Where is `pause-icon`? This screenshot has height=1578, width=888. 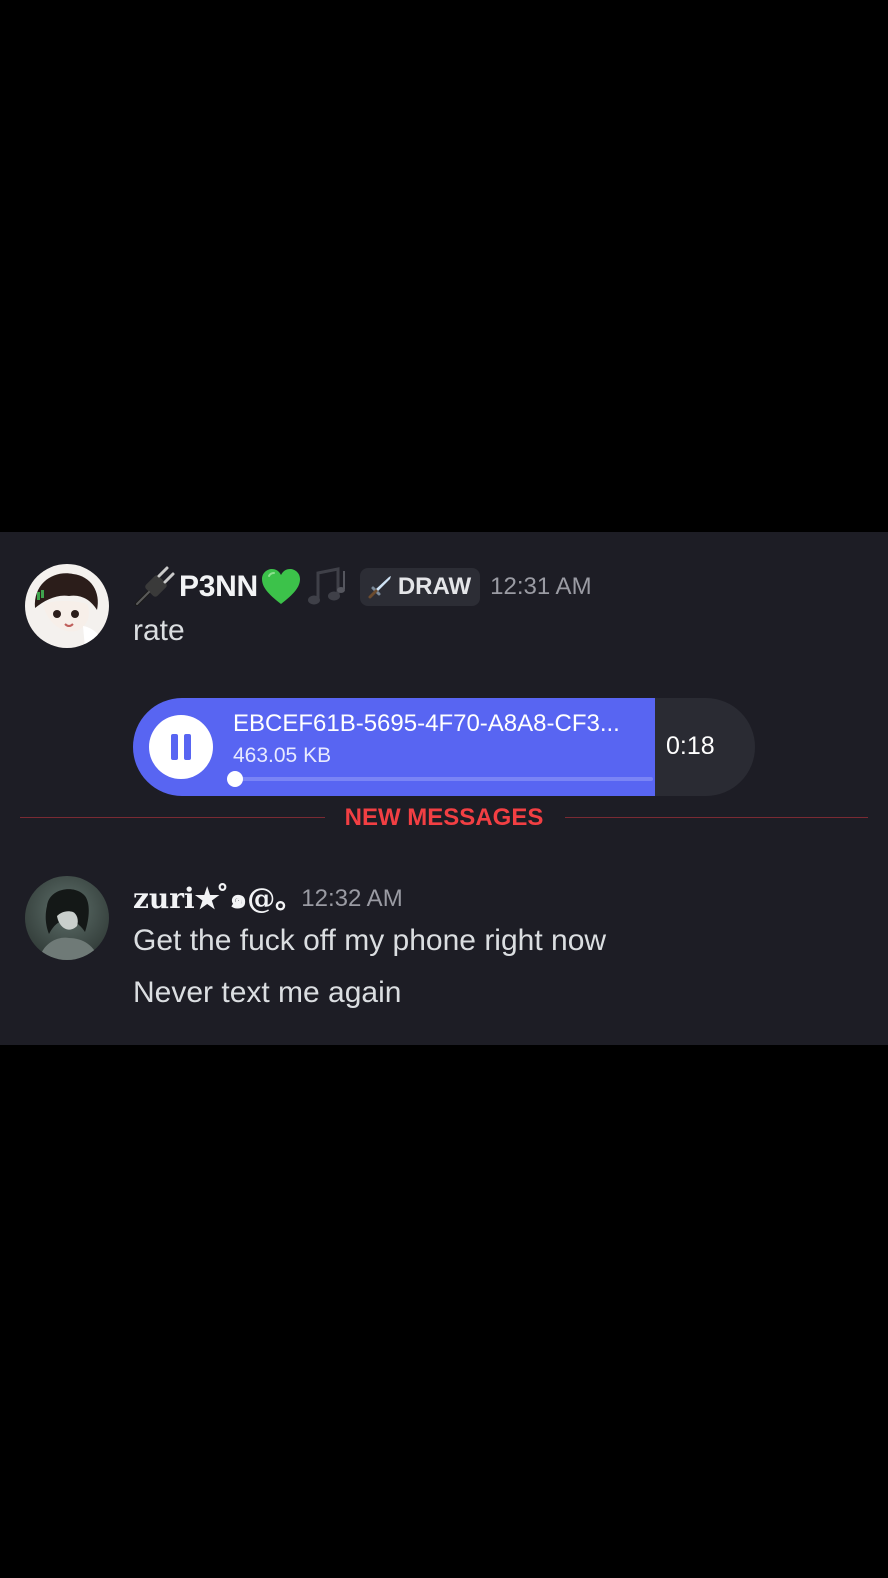
pause-icon is located at coordinates (174, 747).